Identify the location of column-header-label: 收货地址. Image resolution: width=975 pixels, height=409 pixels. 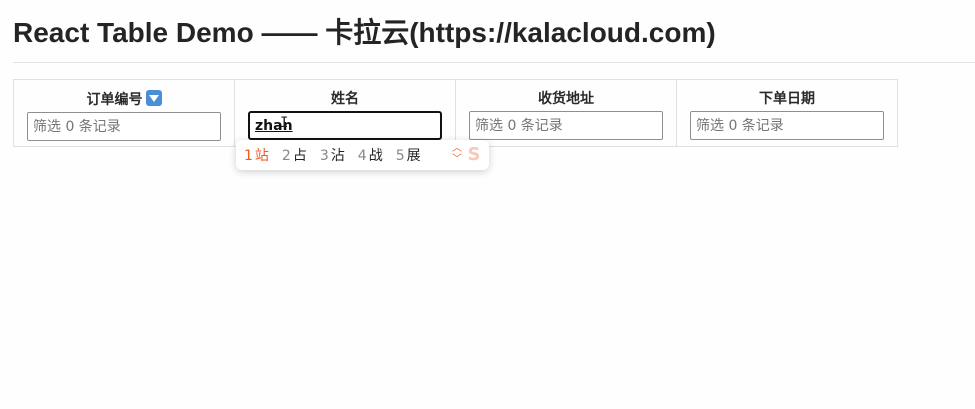
(566, 99).